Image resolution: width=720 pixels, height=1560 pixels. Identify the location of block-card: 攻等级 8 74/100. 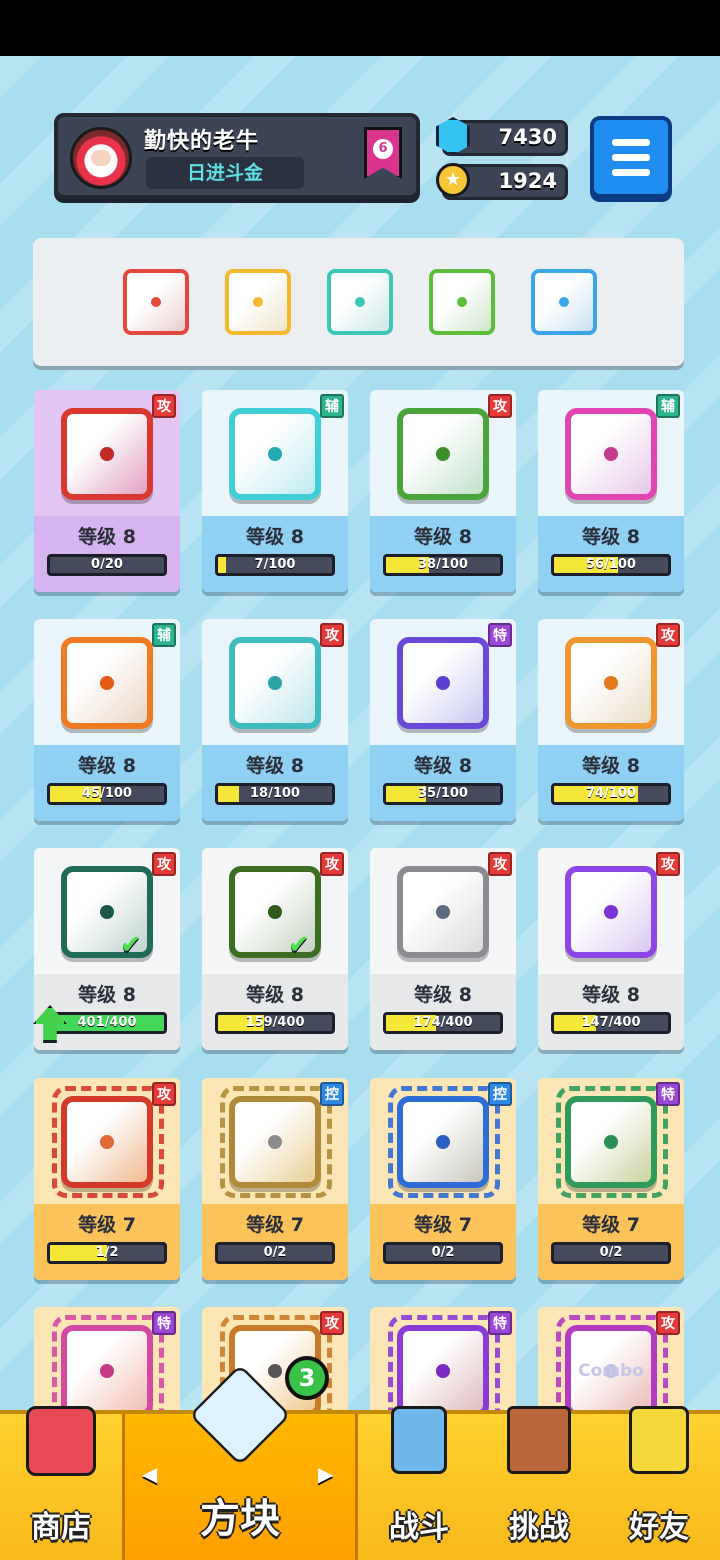
(611, 720).